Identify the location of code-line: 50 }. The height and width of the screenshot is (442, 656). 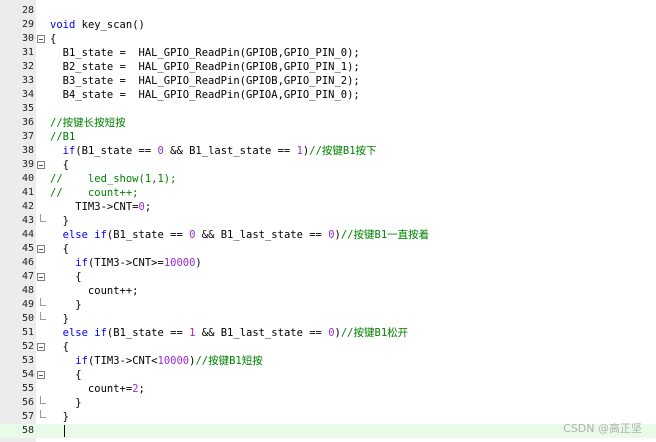
(328, 319).